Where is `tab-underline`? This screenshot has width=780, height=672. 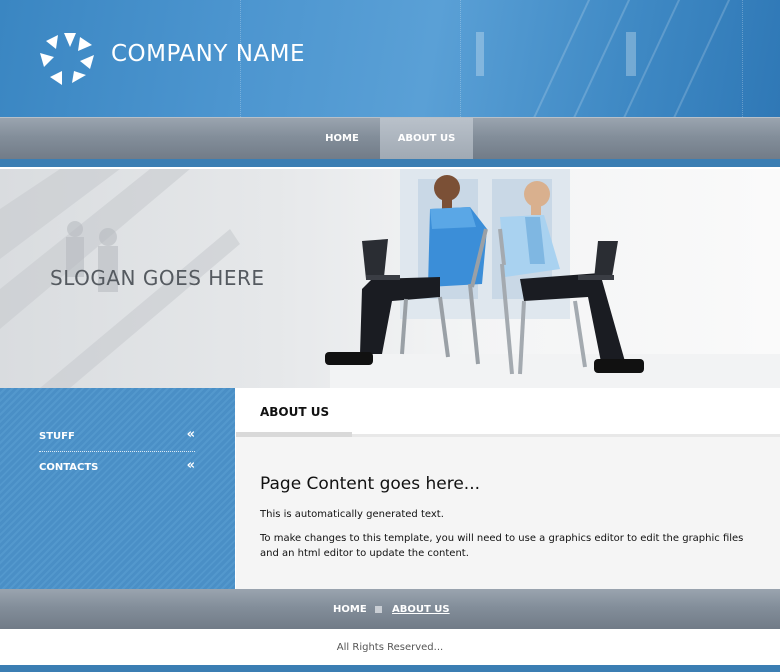
tab-underline is located at coordinates (294, 434).